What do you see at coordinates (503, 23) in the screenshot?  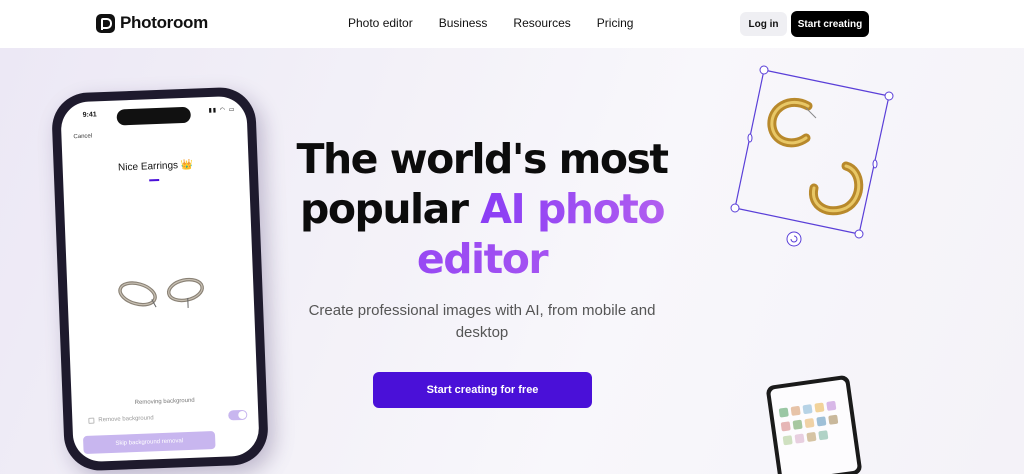 I see `nav-links: Photo editor Business Resources Pricing` at bounding box center [503, 23].